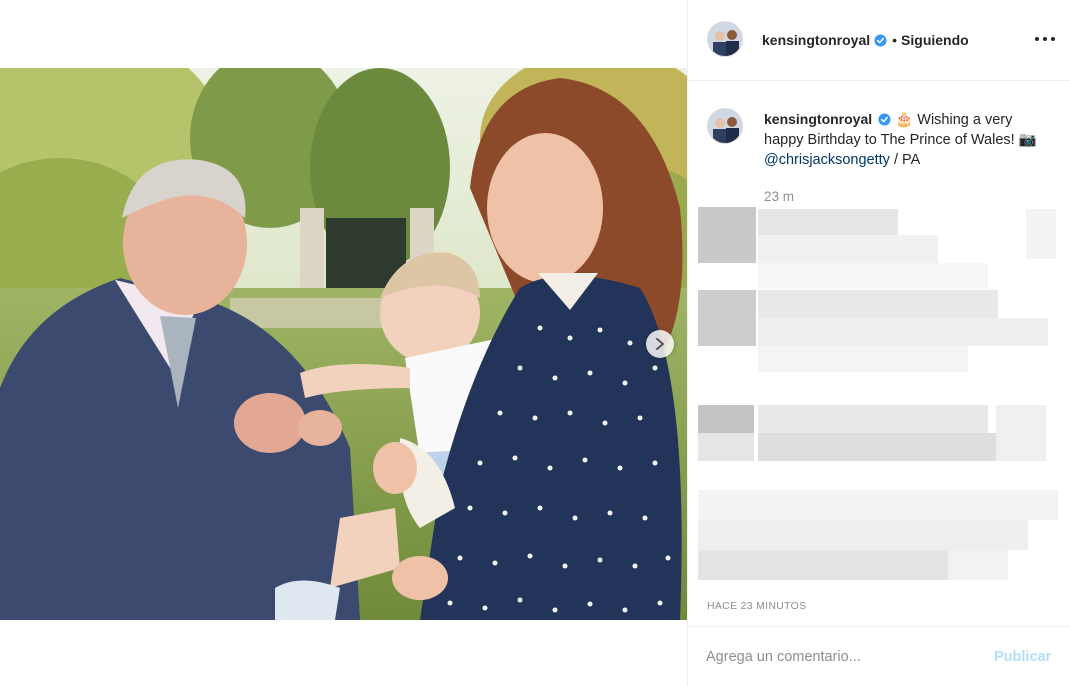 Image resolution: width=1070 pixels, height=686 pixels. I want to click on caption-username-link: kensingtonroyal, so click(818, 119).